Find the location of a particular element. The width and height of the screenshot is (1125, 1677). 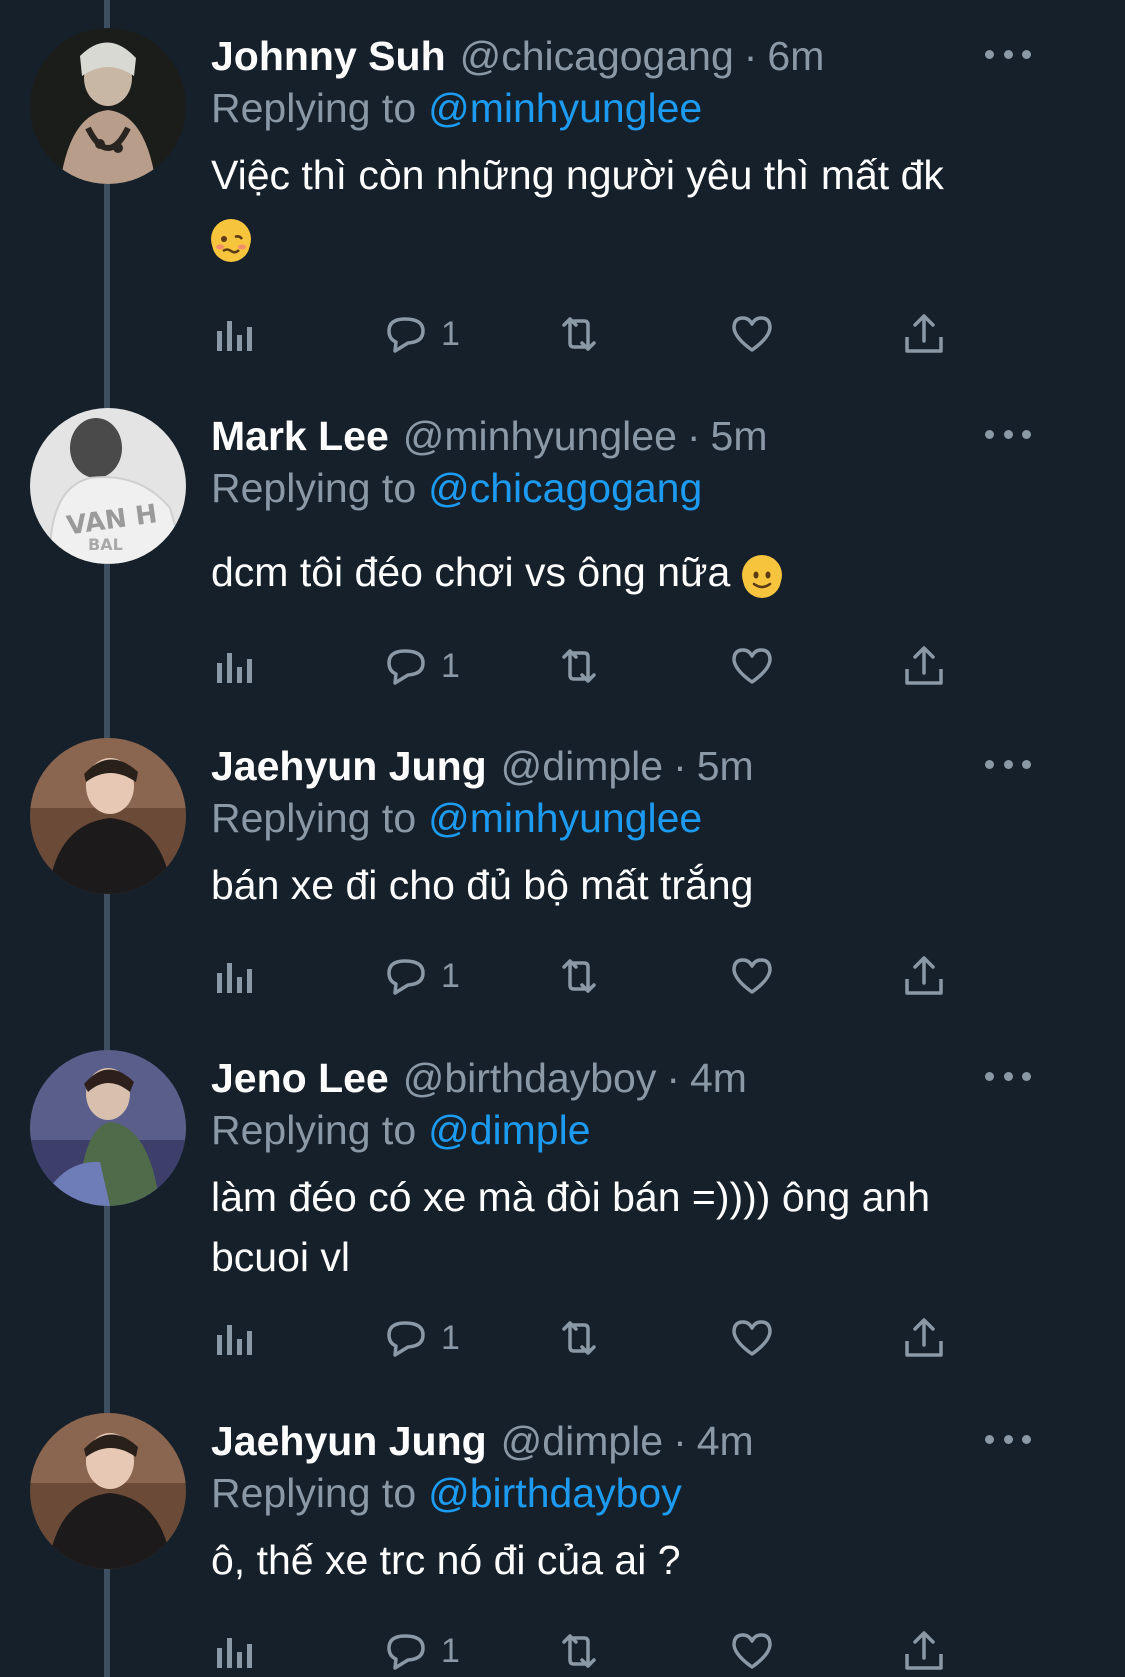

svg-text: BAL is located at coordinates (105, 544).